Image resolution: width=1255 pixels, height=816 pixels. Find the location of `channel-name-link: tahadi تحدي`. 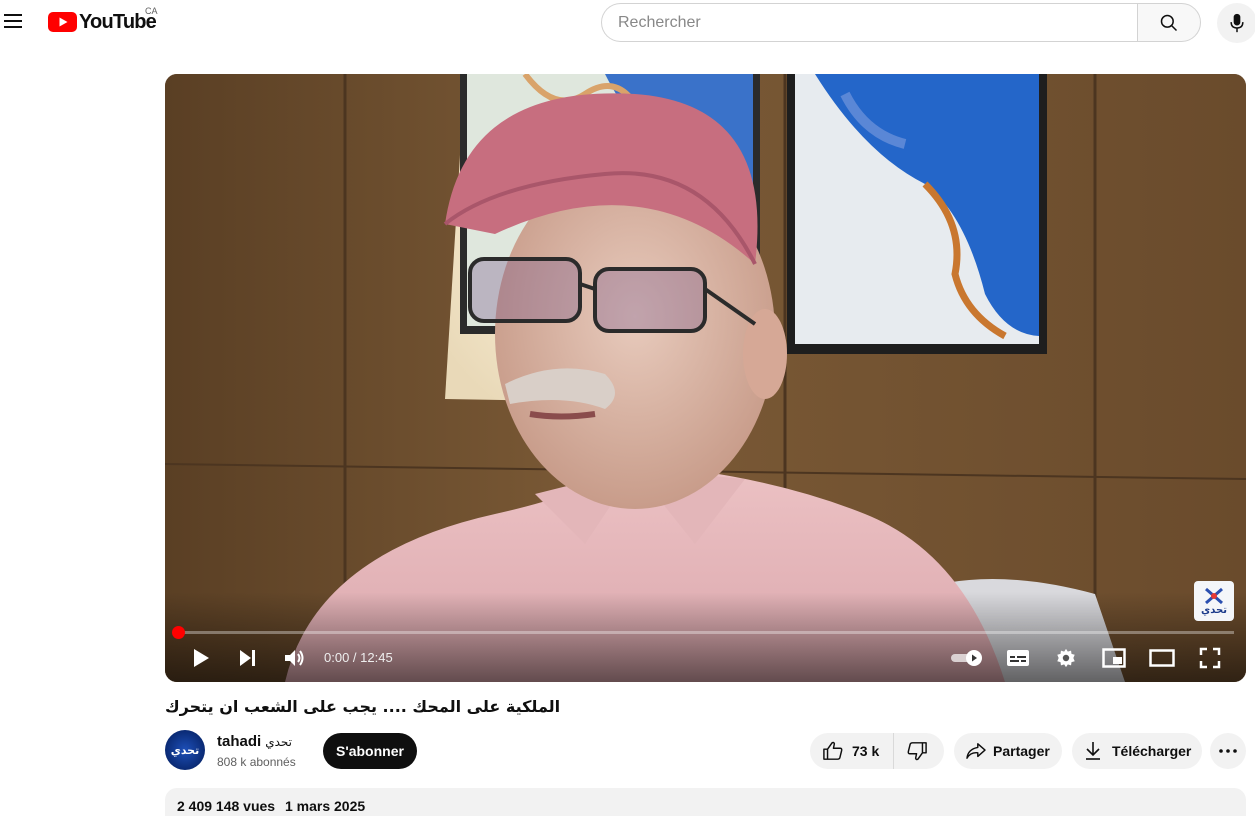

channel-name-link: tahadi تحدي is located at coordinates (254, 741).